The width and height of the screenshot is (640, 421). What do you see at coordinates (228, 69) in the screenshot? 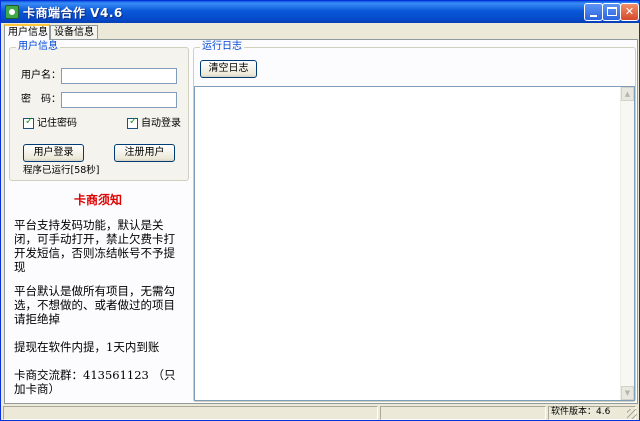
I see `clear-log-button: 清空日志` at bounding box center [228, 69].